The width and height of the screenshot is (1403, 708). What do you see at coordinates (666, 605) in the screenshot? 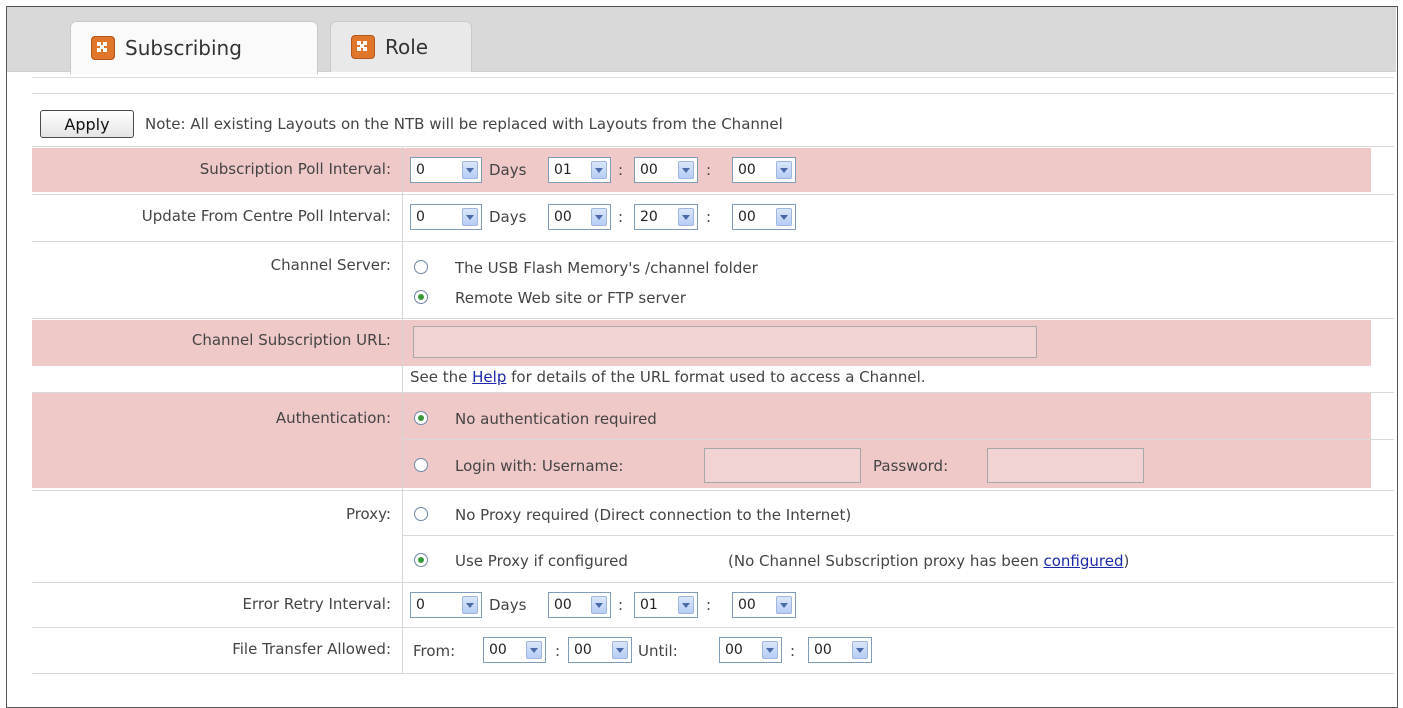
I see `retry-minutes-select: 01` at bounding box center [666, 605].